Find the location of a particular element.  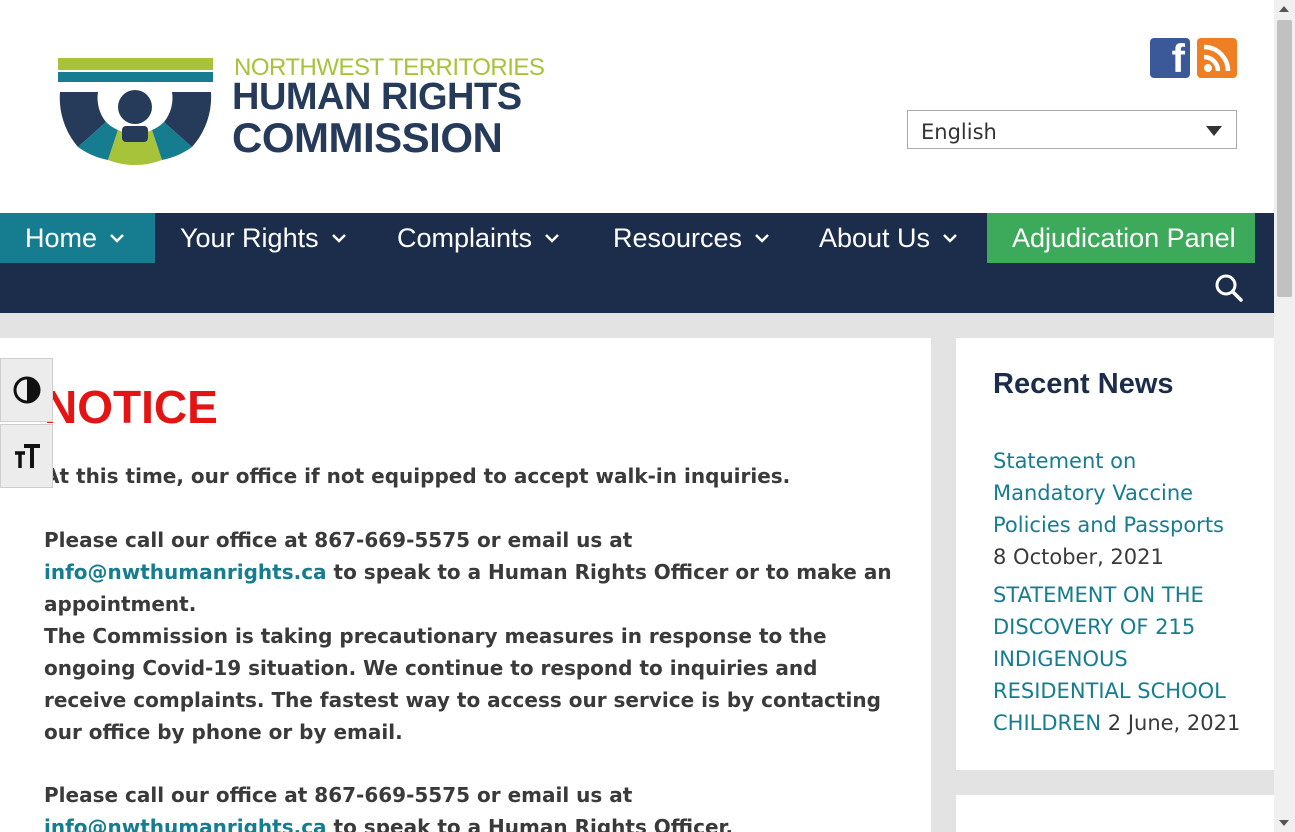

rss-icon is located at coordinates (1217, 58).